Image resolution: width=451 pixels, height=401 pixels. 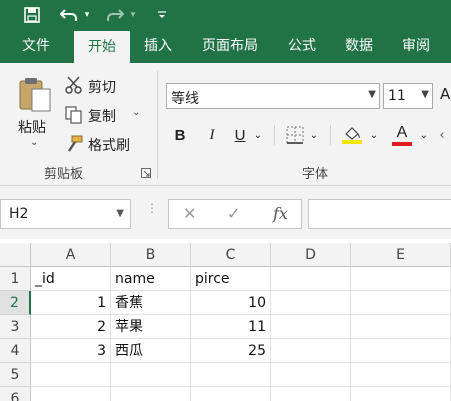 I want to click on button-separator, so click(x=274, y=135).